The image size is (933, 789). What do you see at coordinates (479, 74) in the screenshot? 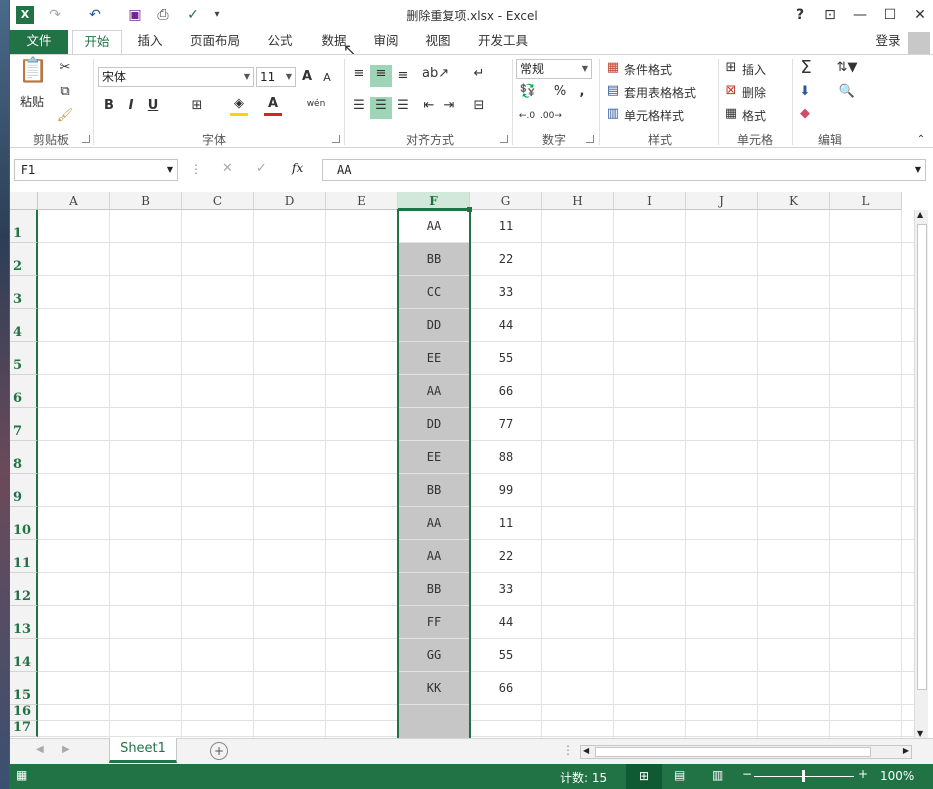
I see `wrap-text-icon: ↵` at bounding box center [479, 74].